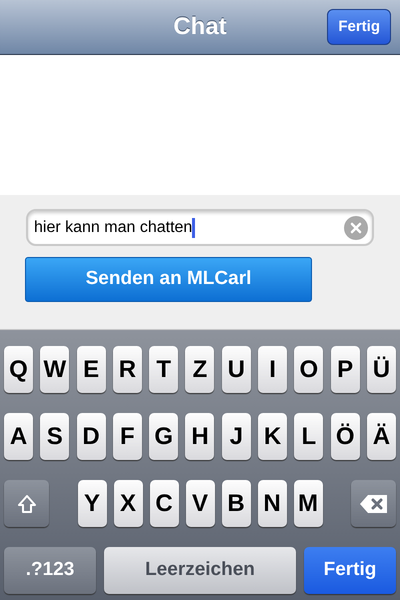 The width and height of the screenshot is (400, 600). I want to click on nav-title: Chat, so click(200, 27).